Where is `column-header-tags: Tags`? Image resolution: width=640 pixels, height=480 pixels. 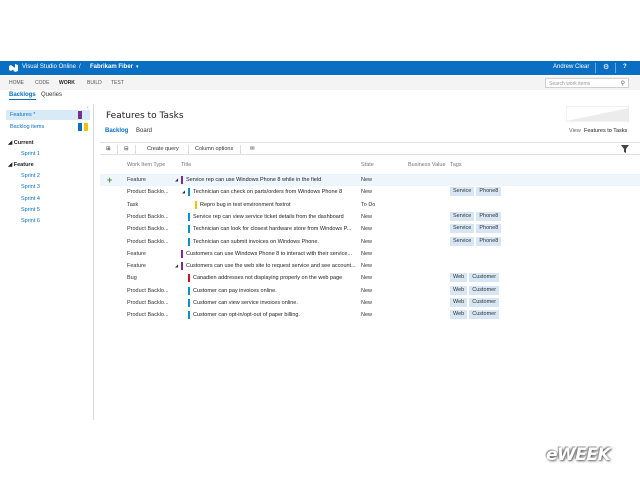 column-header-tags: Tags is located at coordinates (456, 165).